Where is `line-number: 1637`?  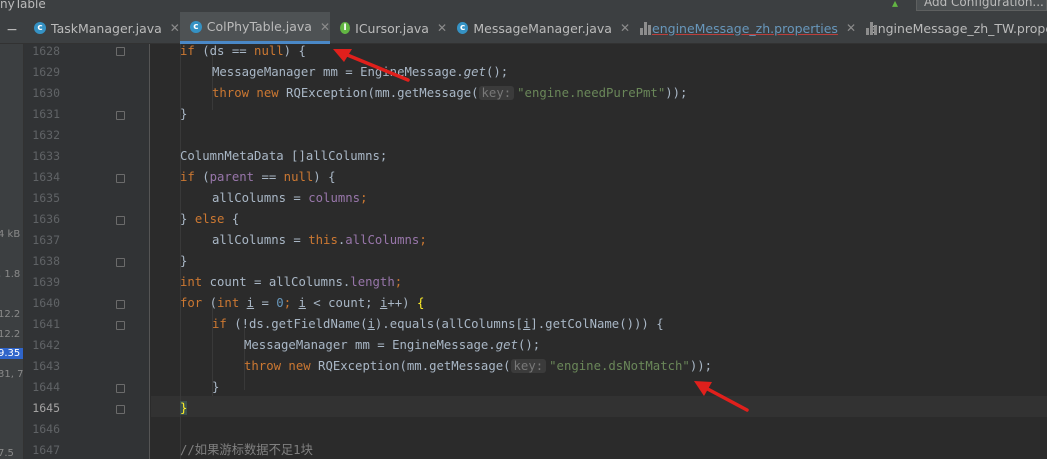
line-number: 1637 is located at coordinates (46, 240).